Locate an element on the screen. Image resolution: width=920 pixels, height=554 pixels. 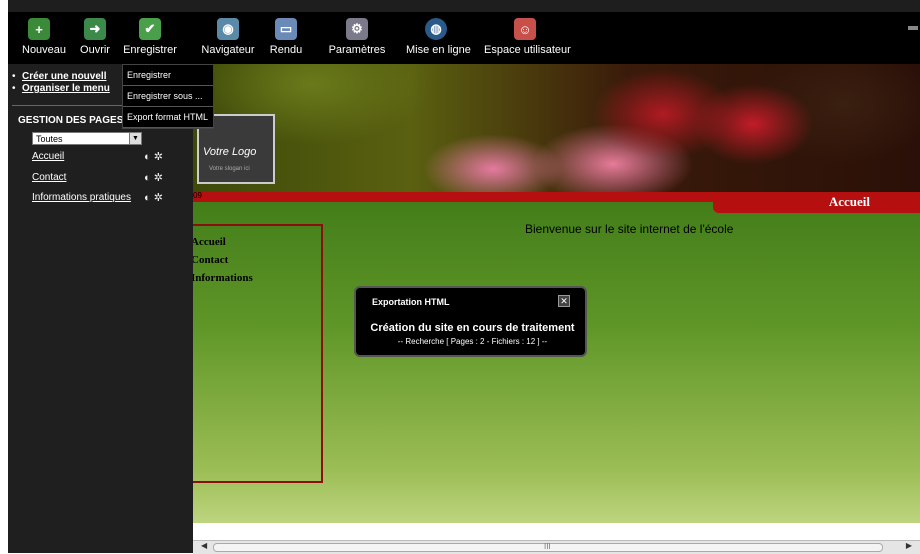
site-nav-accueil: Accueil is located at coordinates (209, 242).